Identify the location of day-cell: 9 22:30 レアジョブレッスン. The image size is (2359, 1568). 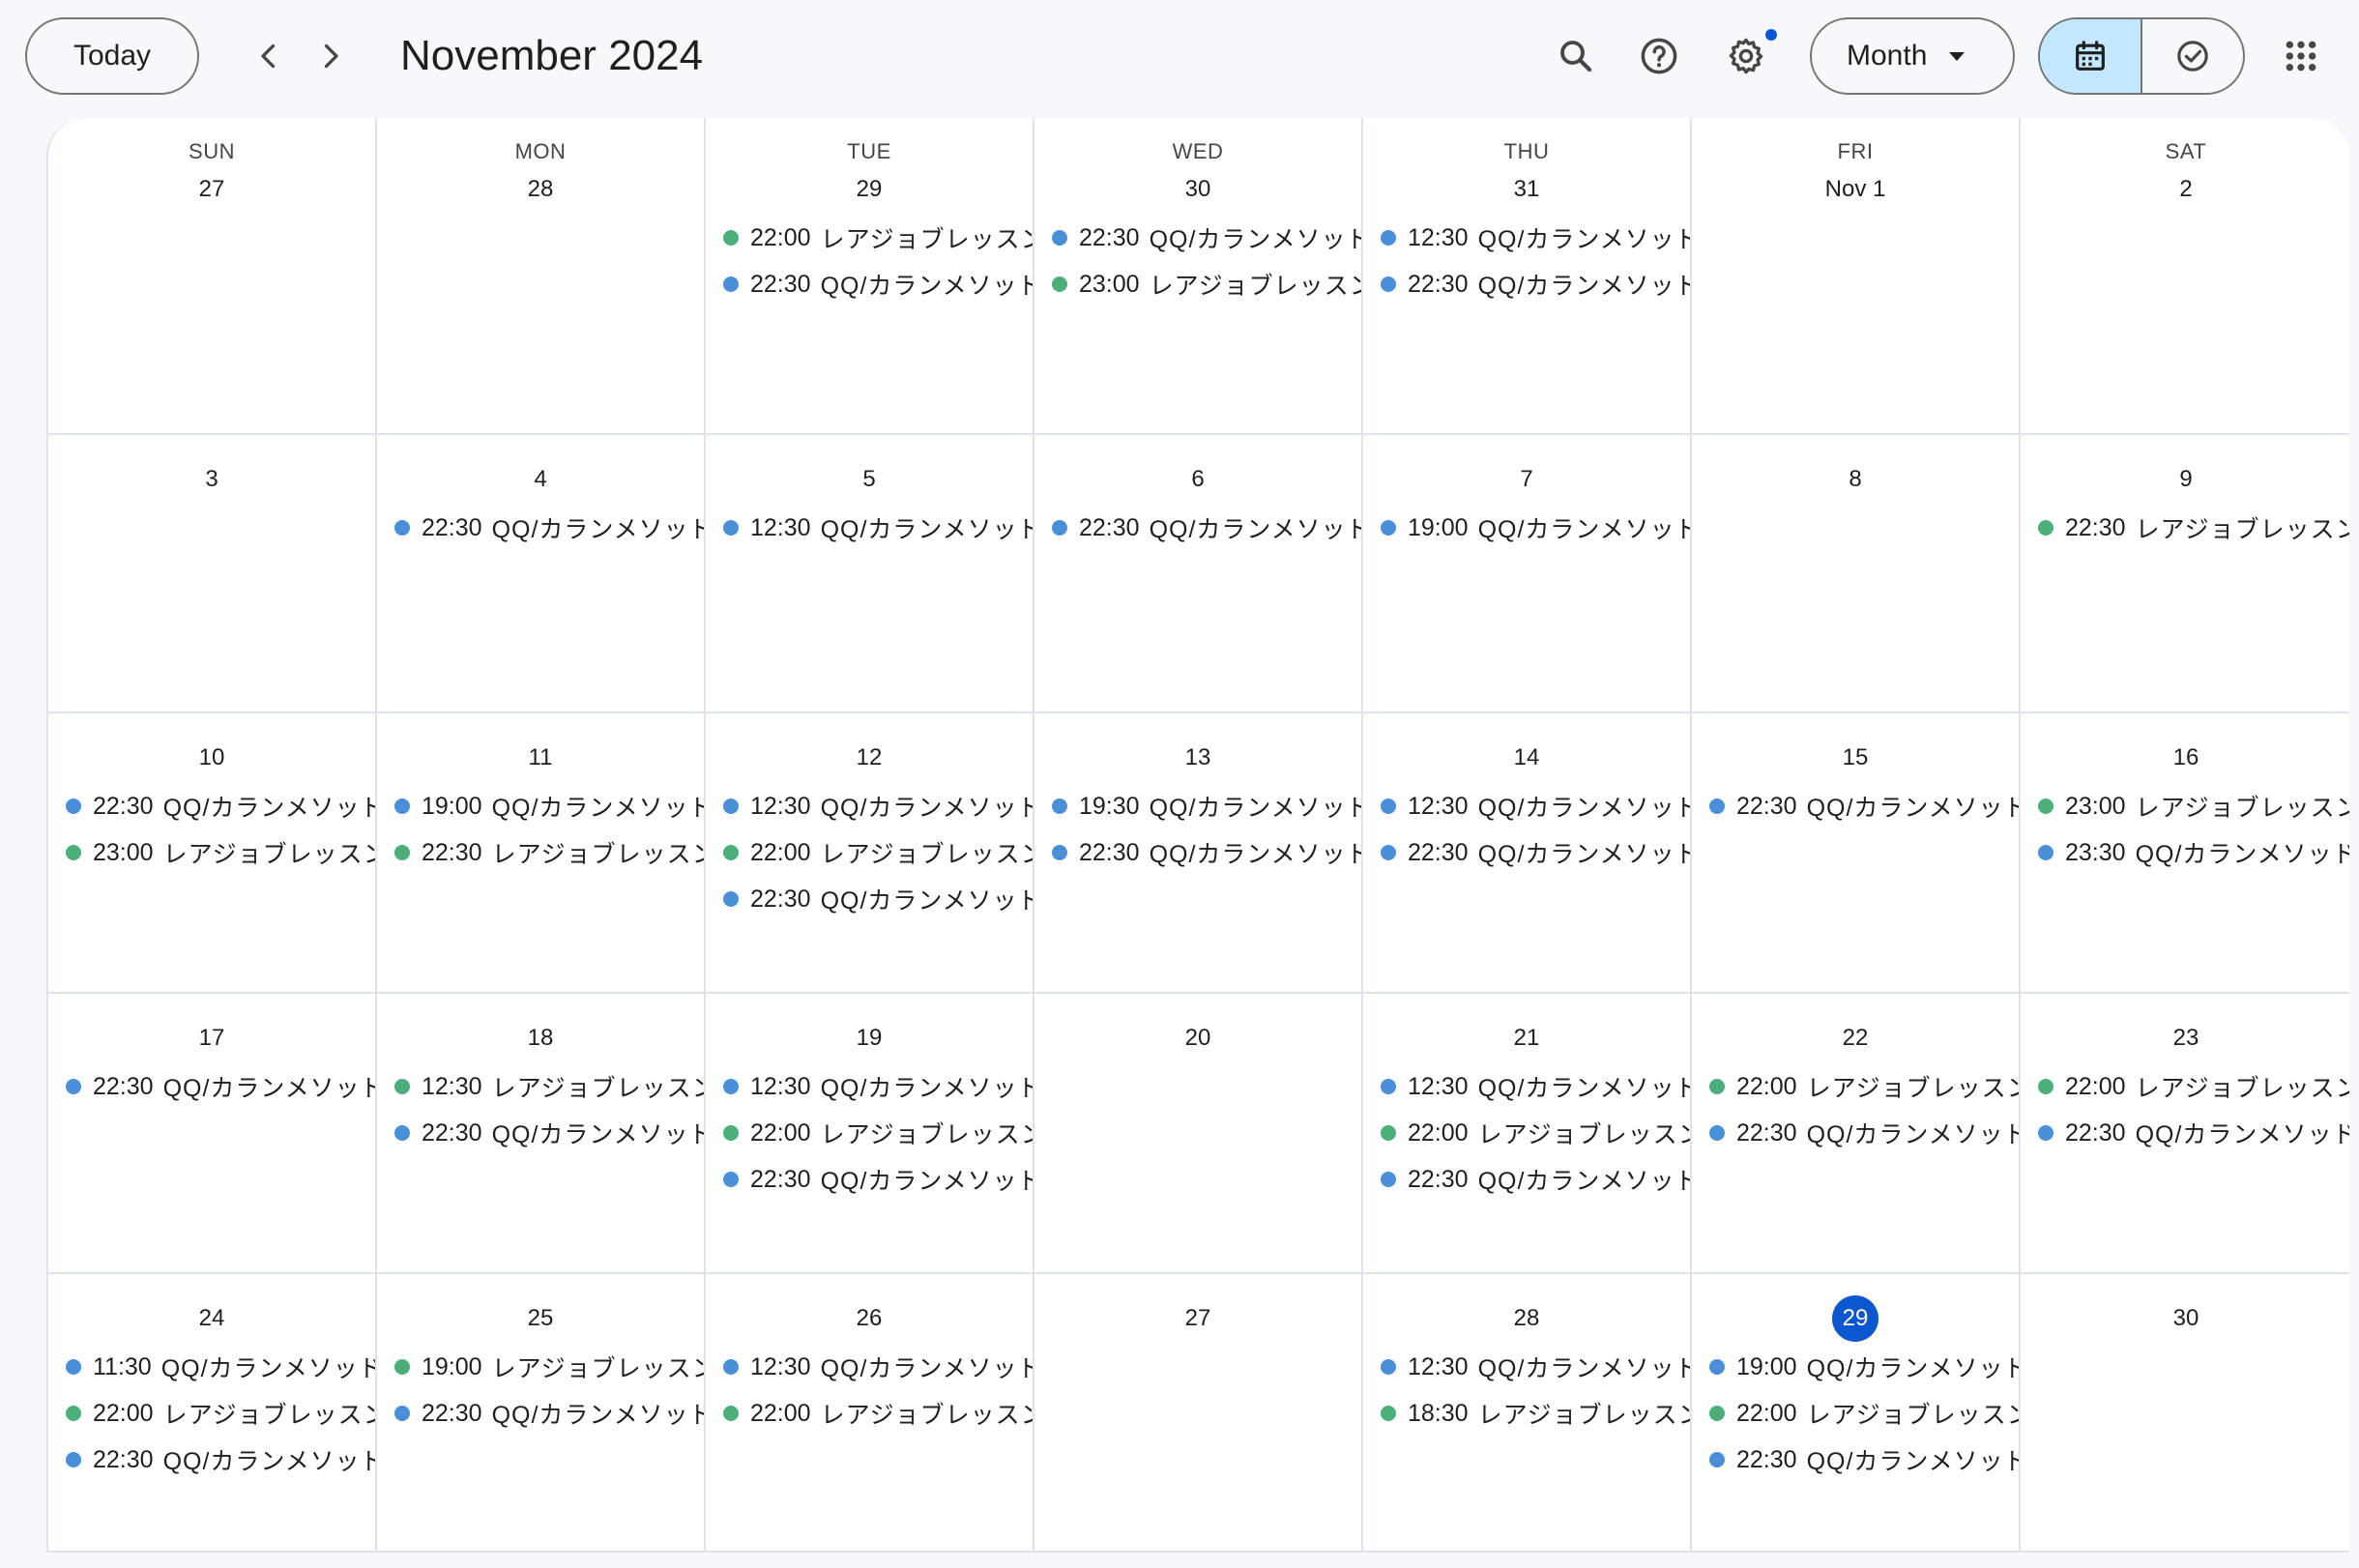
(2185, 573).